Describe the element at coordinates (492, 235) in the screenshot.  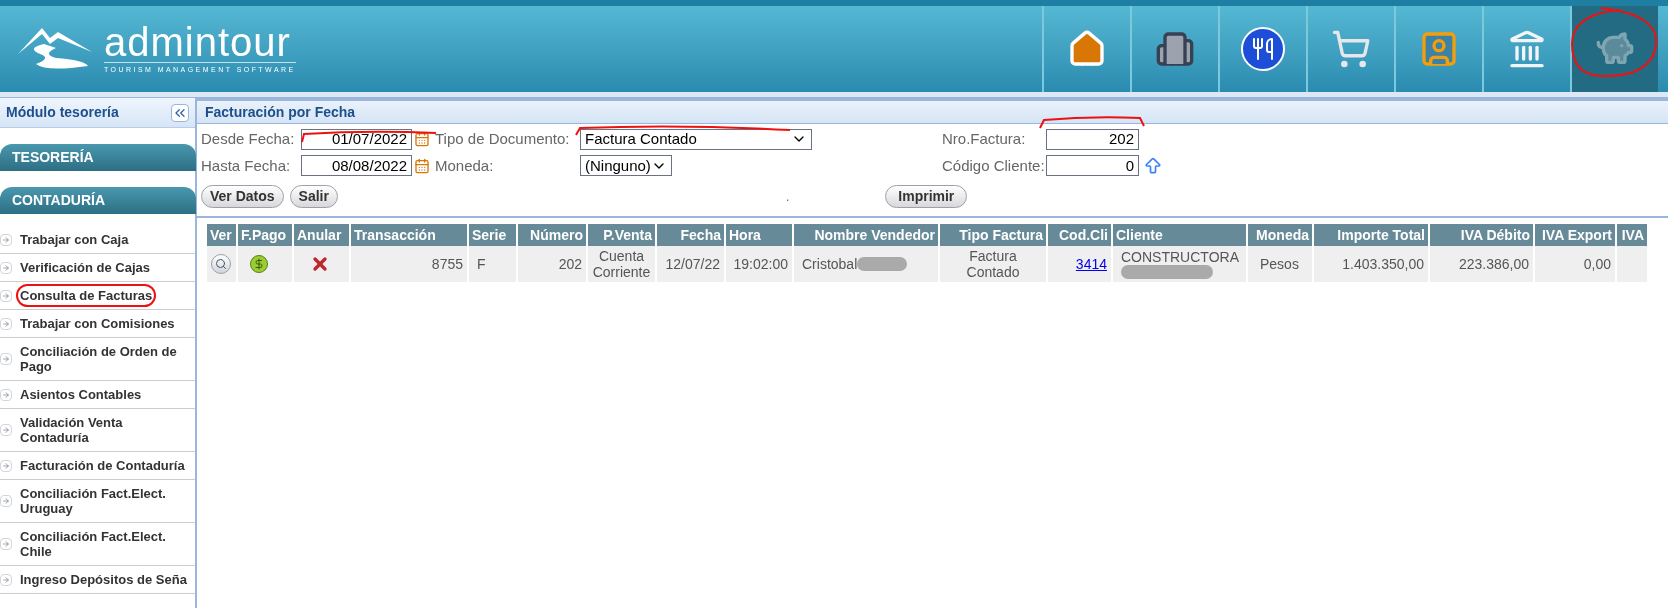
I see `column-header: Serie` at that location.